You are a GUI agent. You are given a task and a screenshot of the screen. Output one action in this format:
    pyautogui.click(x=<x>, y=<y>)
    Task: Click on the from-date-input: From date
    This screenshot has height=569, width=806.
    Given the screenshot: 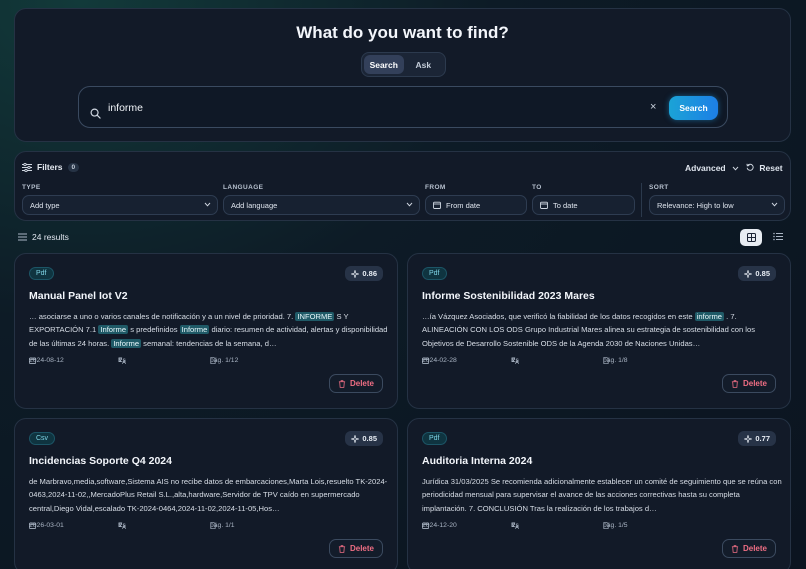 What is the action you would take?
    pyautogui.click(x=476, y=205)
    